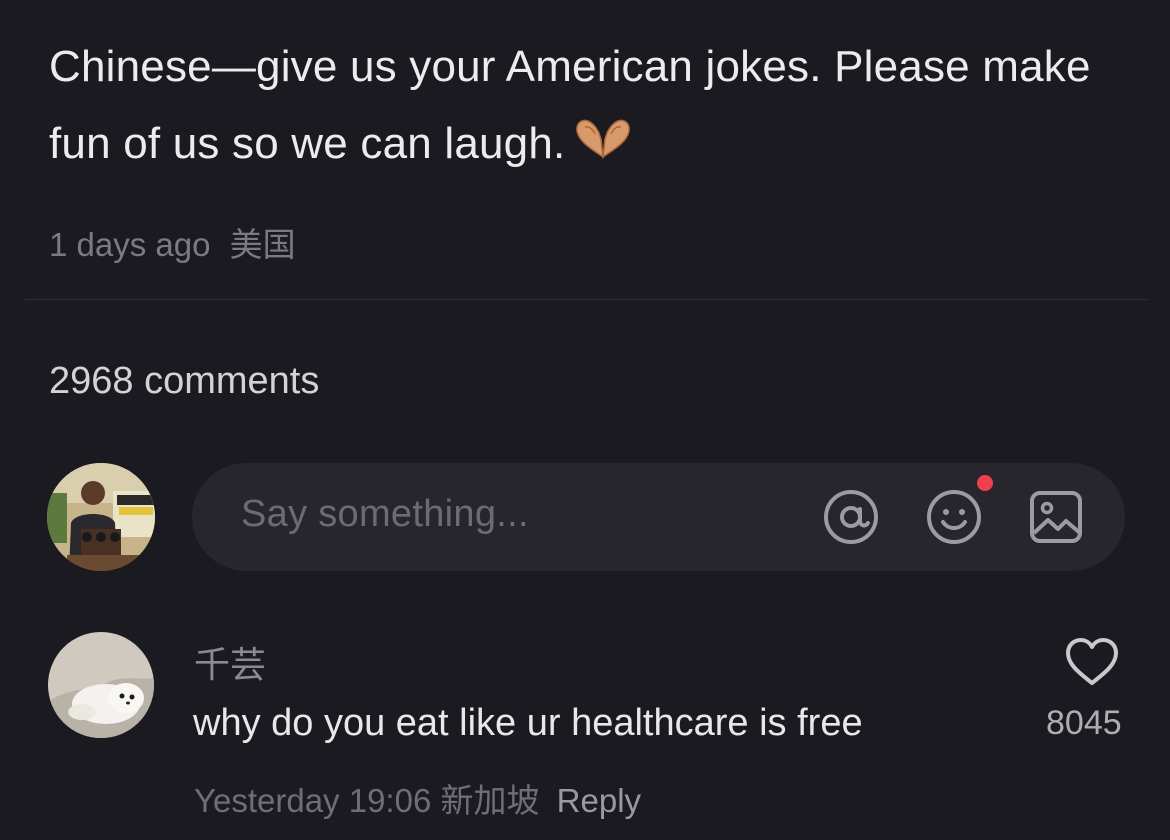 The width and height of the screenshot is (1170, 840). I want to click on reply-button: Reply, so click(599, 800).